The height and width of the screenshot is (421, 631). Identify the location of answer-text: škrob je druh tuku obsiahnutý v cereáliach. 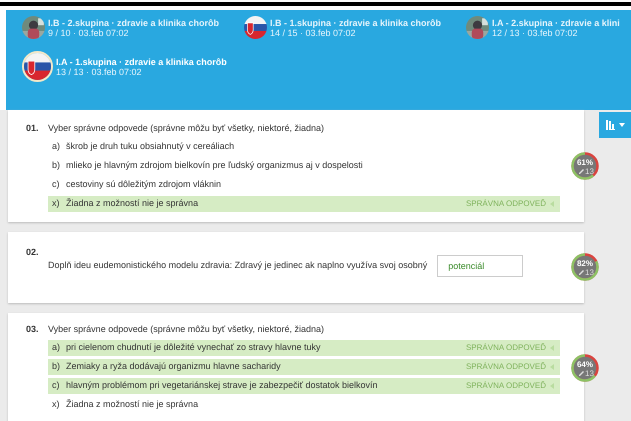
(150, 146).